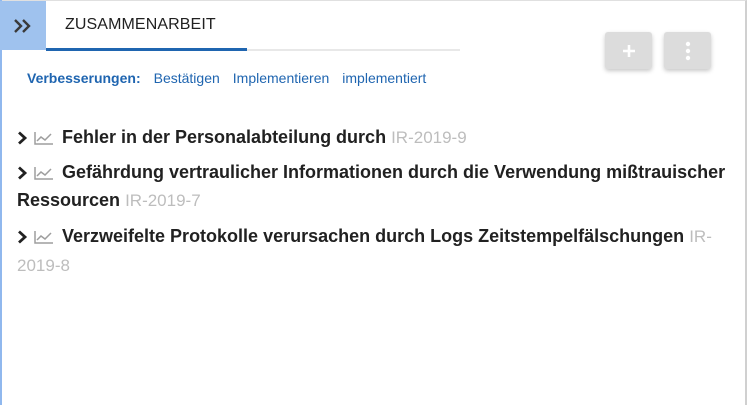 Image resolution: width=749 pixels, height=405 pixels. I want to click on active-tab-indicator, so click(146, 49).